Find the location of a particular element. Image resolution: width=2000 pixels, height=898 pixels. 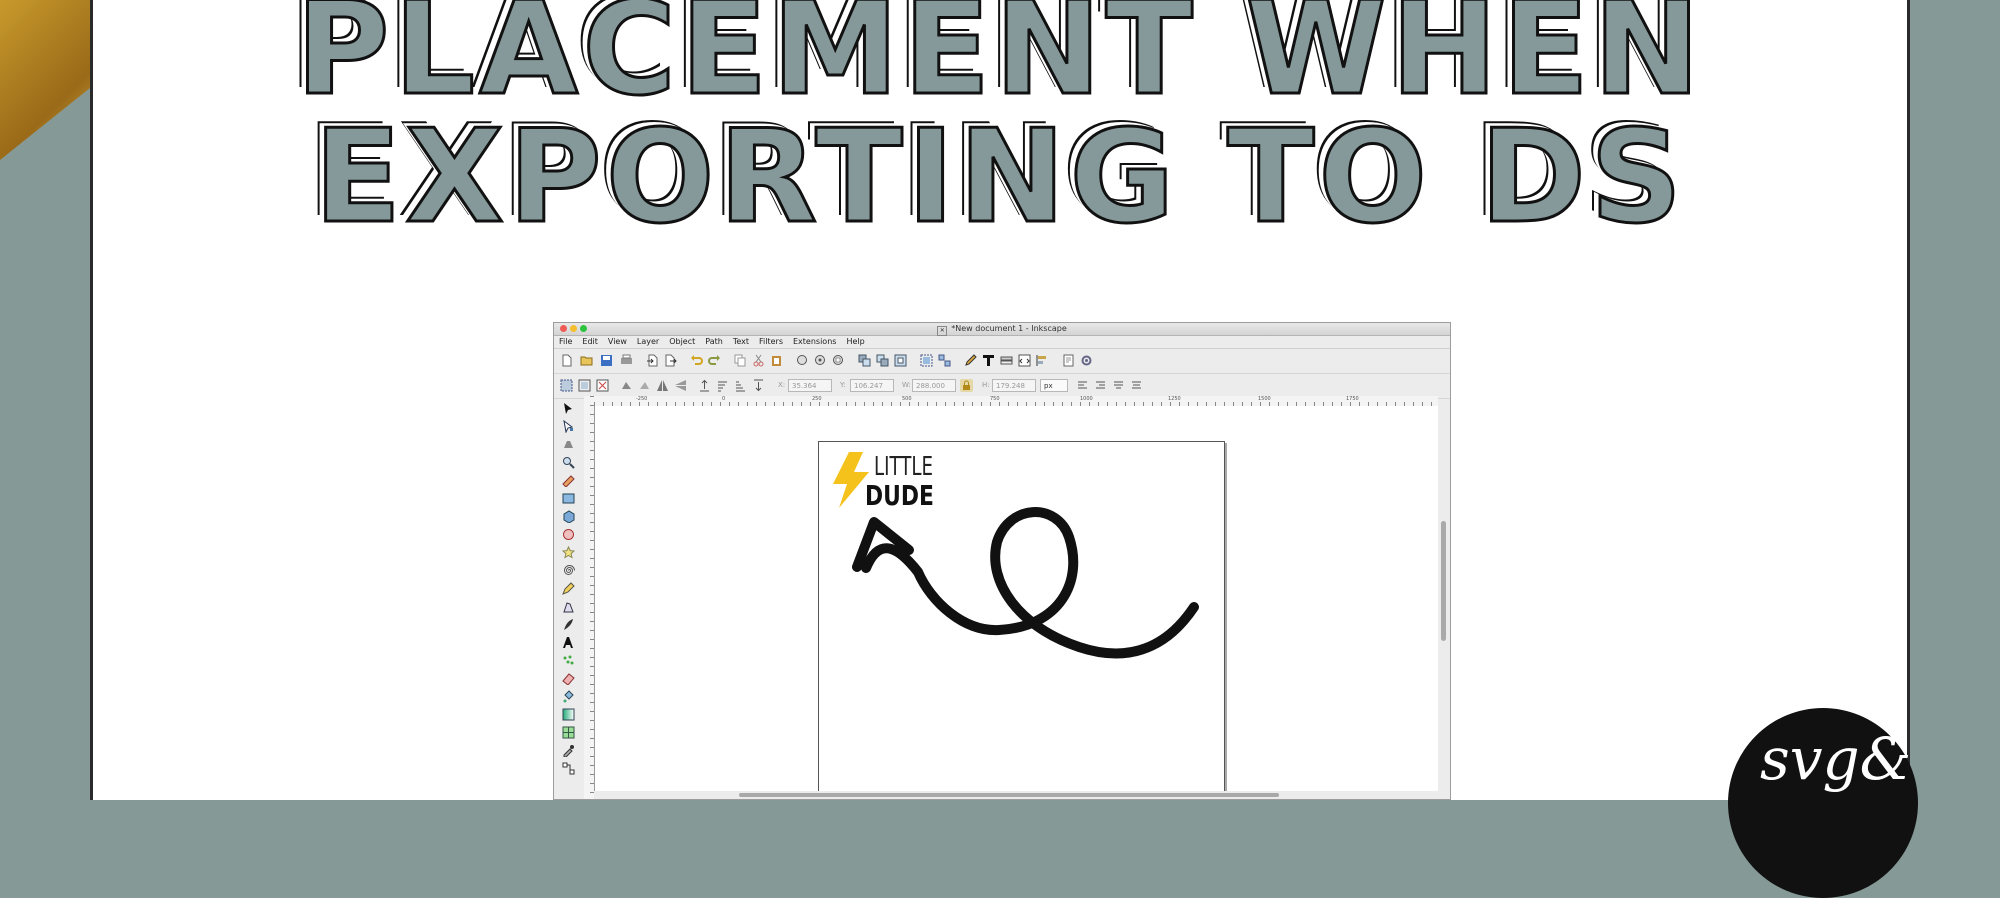

paste-icon is located at coordinates (776, 360).